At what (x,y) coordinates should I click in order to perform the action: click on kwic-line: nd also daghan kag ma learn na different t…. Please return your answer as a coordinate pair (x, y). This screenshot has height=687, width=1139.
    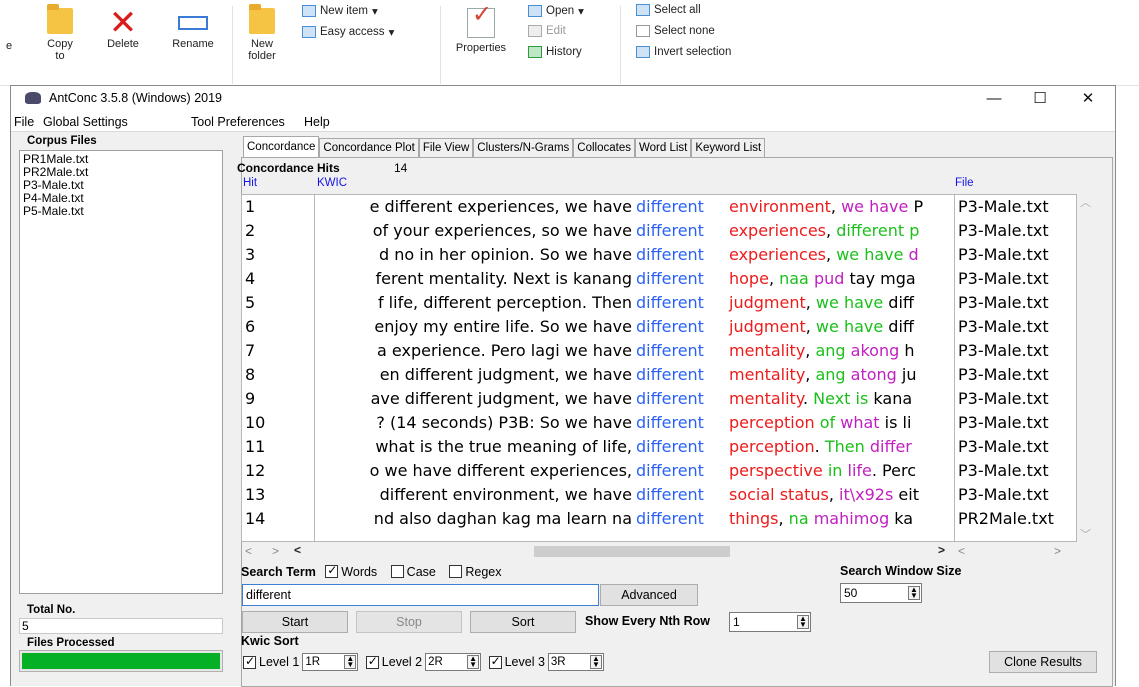
    Looking at the image, I should click on (635, 519).